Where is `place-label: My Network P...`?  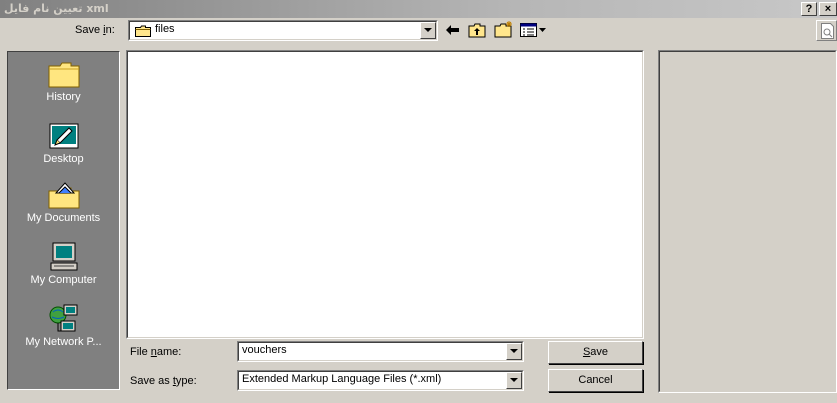
place-label: My Network P... is located at coordinates (63, 342).